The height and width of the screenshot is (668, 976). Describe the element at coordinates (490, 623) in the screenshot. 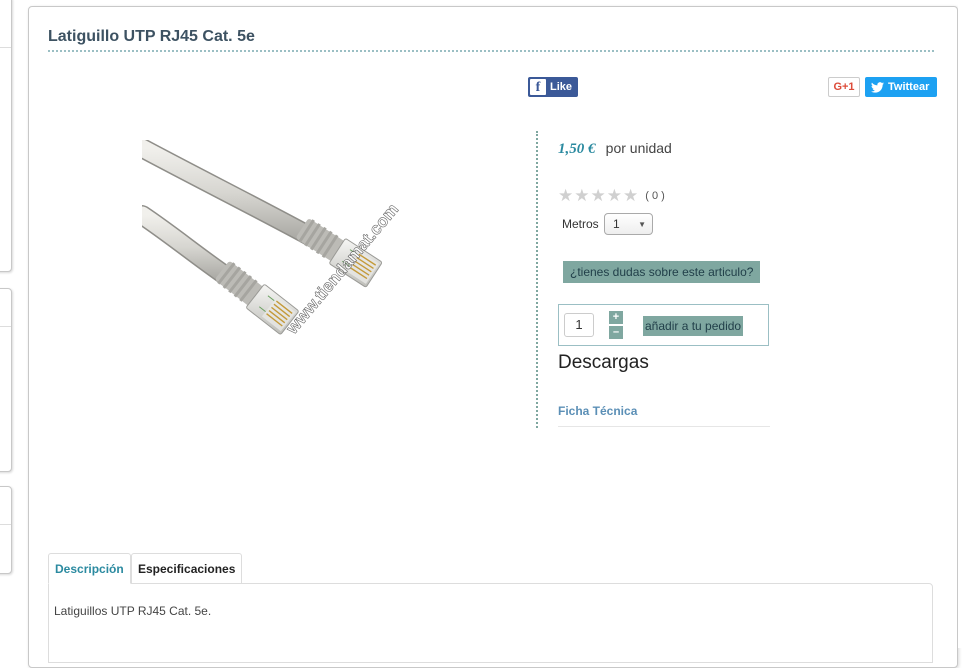

I see `tab-content` at that location.